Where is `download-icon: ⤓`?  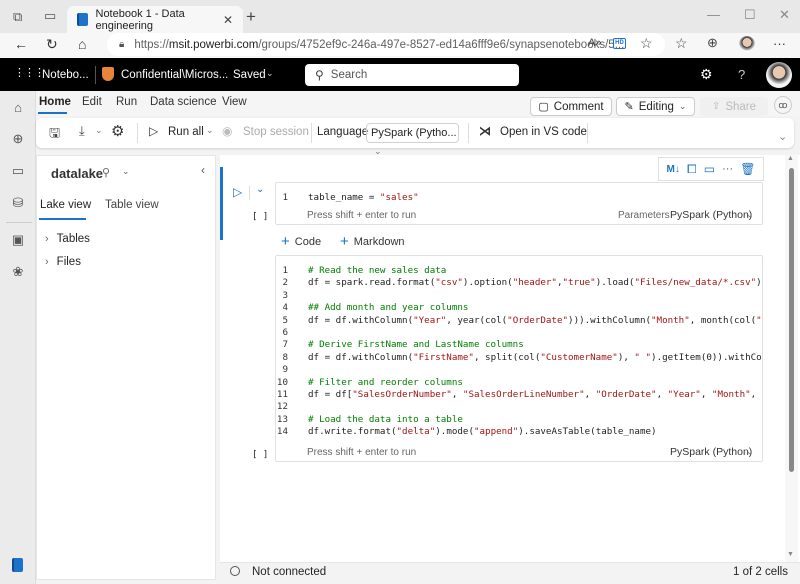
download-icon: ⤓ is located at coordinates (82, 131).